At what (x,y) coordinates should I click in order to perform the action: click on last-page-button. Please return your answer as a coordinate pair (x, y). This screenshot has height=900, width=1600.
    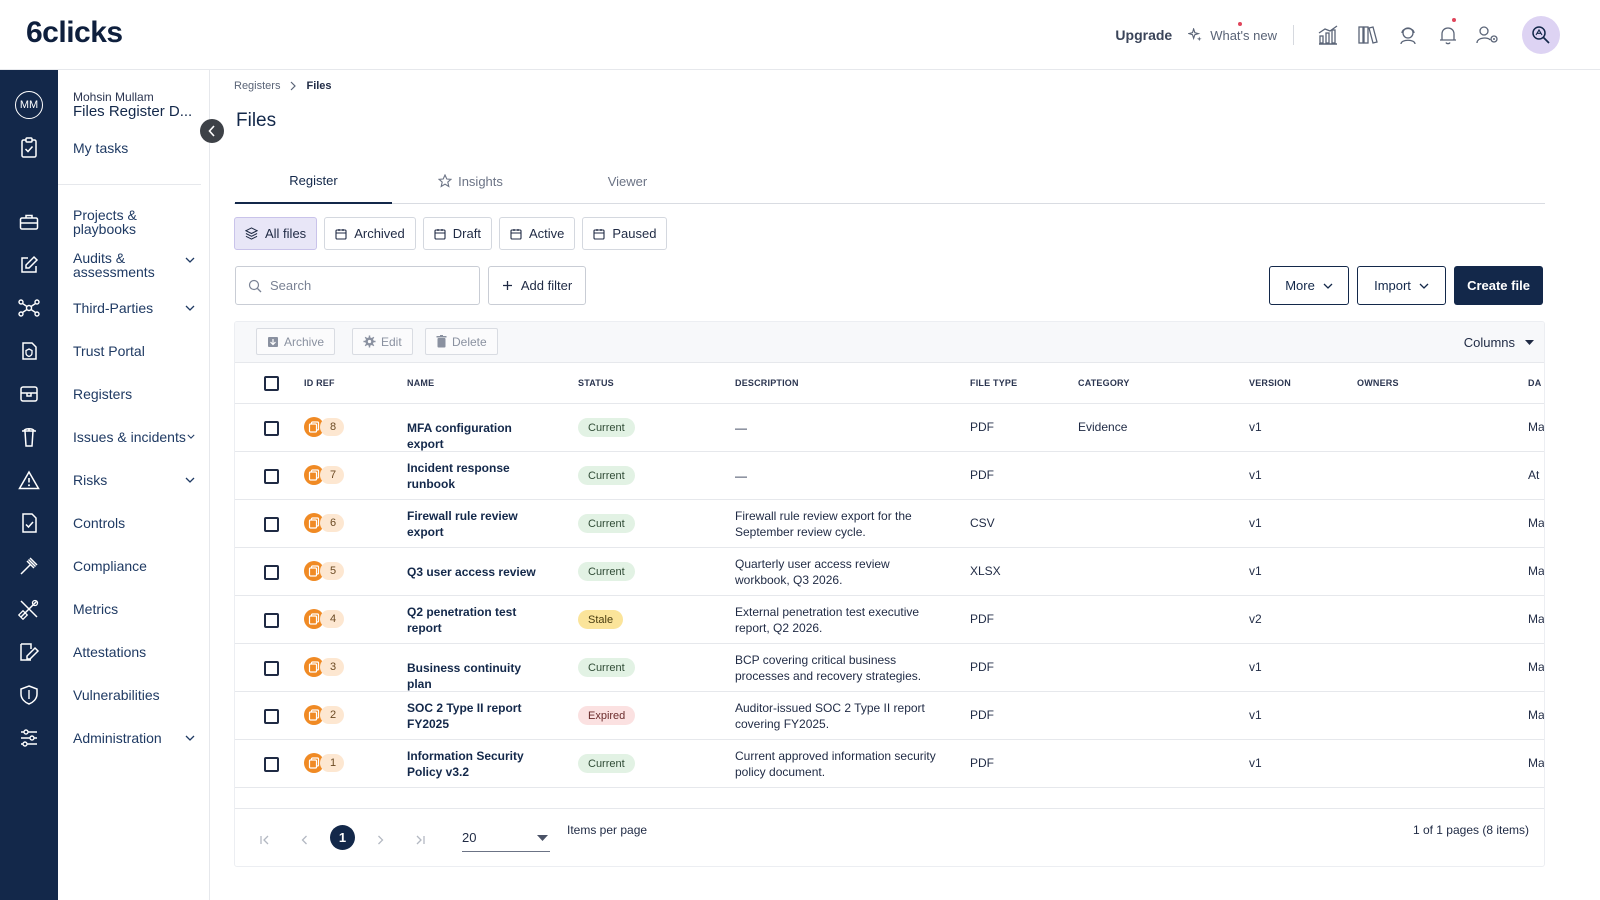
    Looking at the image, I should click on (420, 840).